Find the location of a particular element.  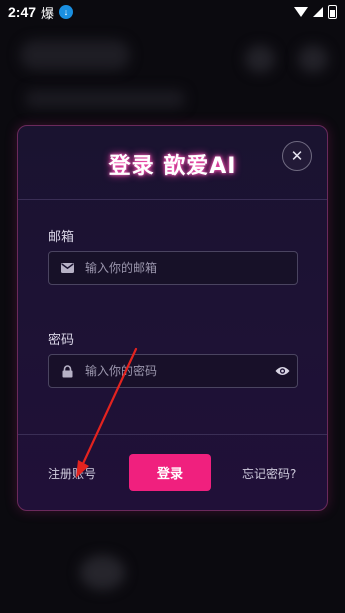

email-field is located at coordinates (173, 268).